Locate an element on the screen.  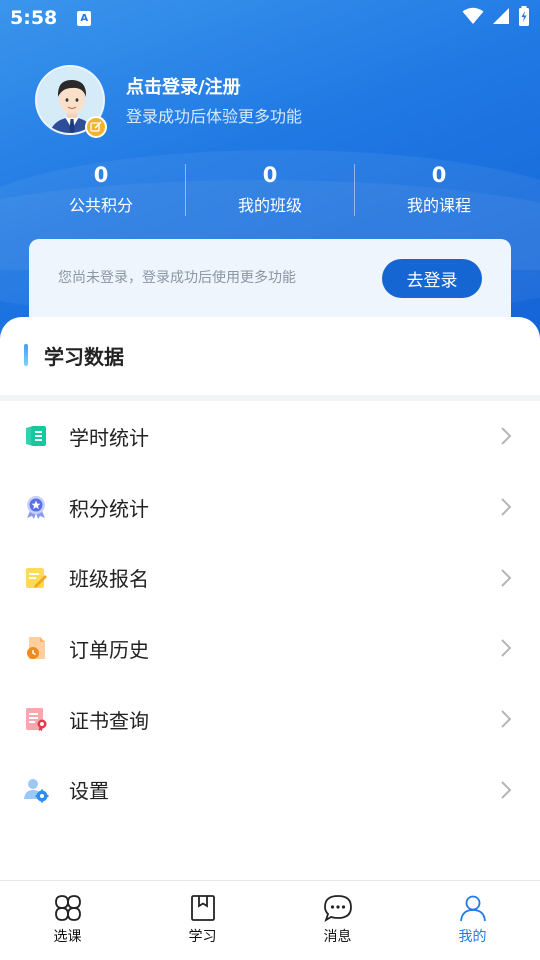
menu-item-order-history: 订单历史 is located at coordinates (270, 648).